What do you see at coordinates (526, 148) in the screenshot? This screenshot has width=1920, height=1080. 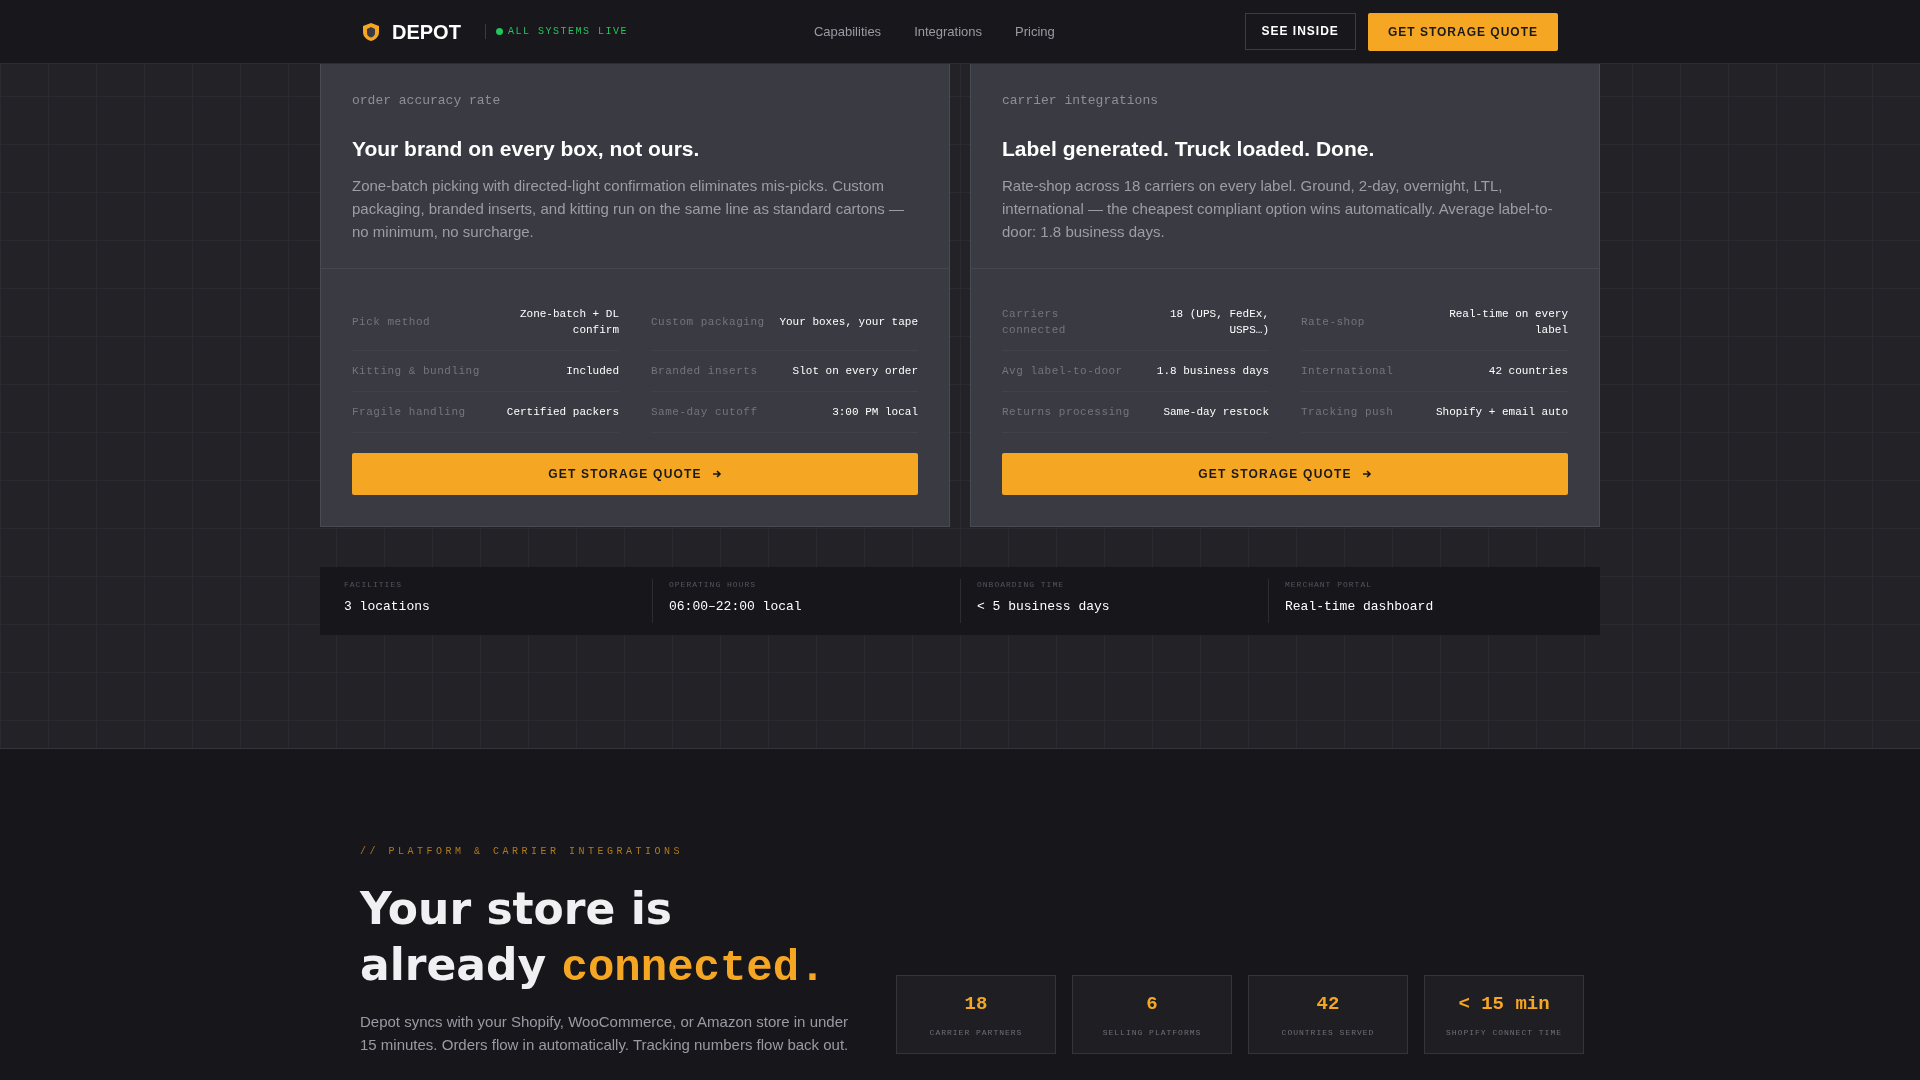 I see `card-title: Your brand on every box, not ours.` at bounding box center [526, 148].